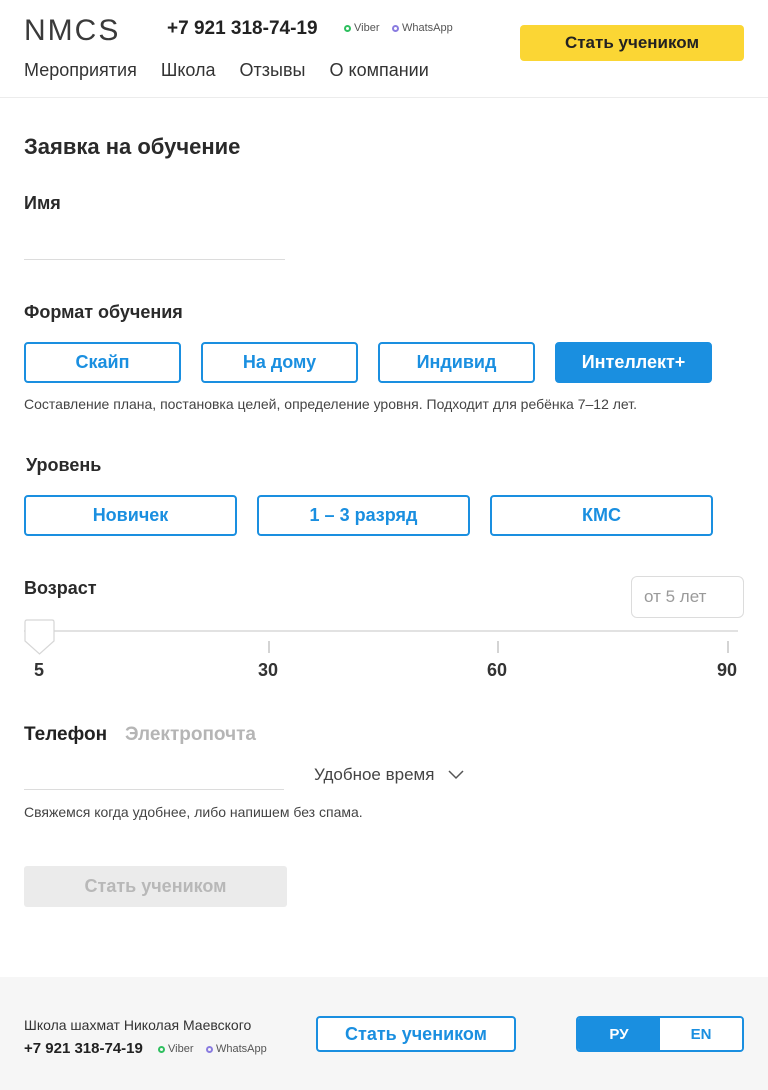  I want to click on nav-item-reviews: Отзывы, so click(273, 70).